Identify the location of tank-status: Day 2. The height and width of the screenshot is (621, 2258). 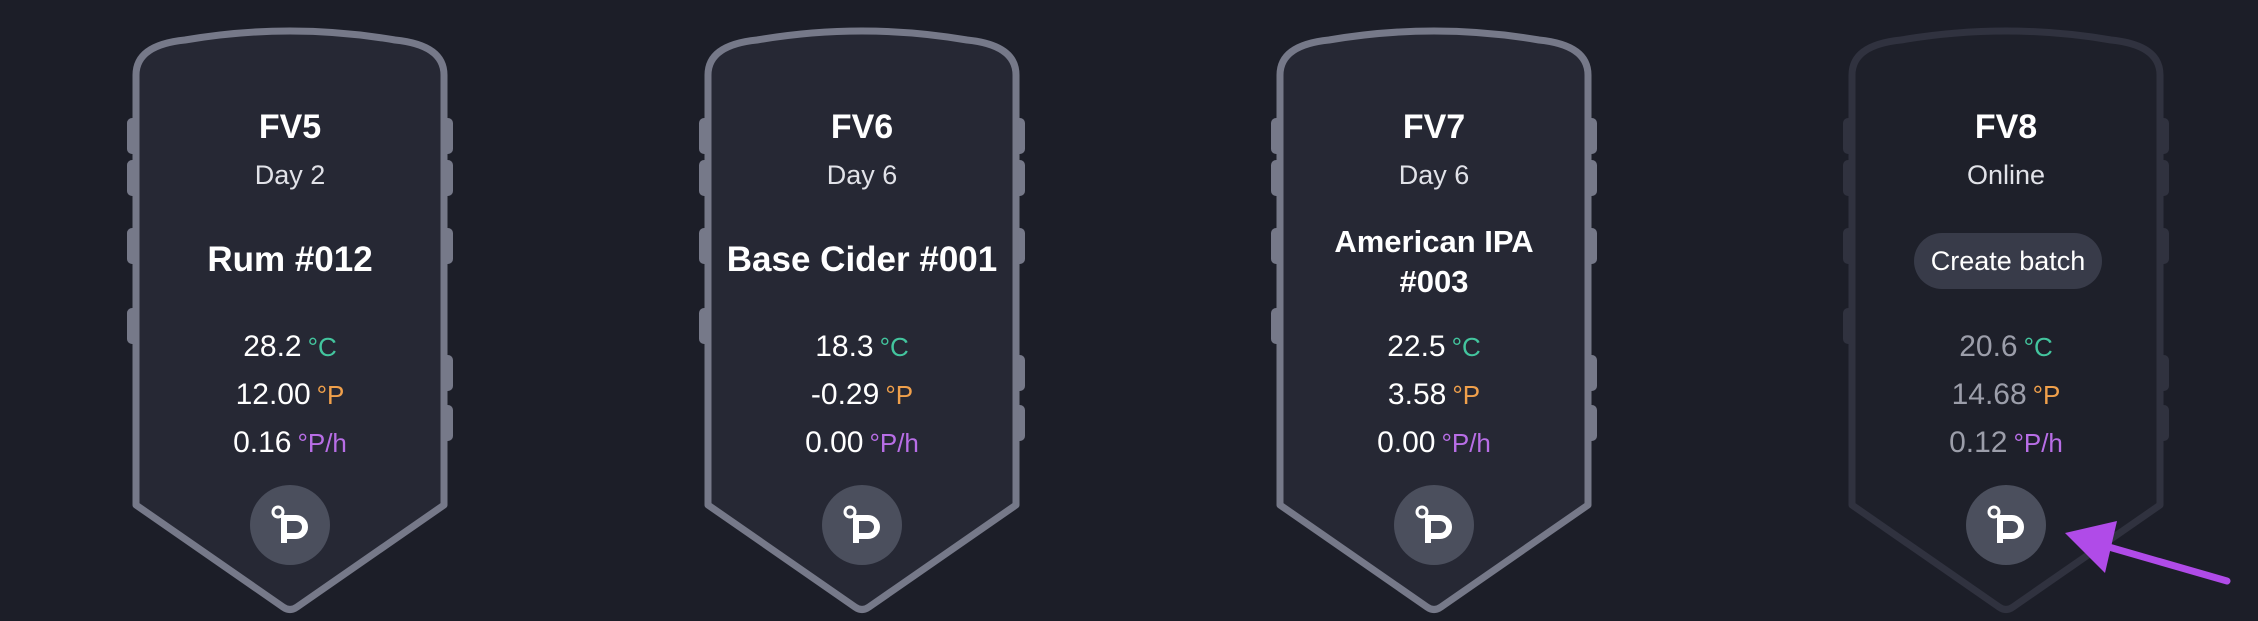
(290, 175).